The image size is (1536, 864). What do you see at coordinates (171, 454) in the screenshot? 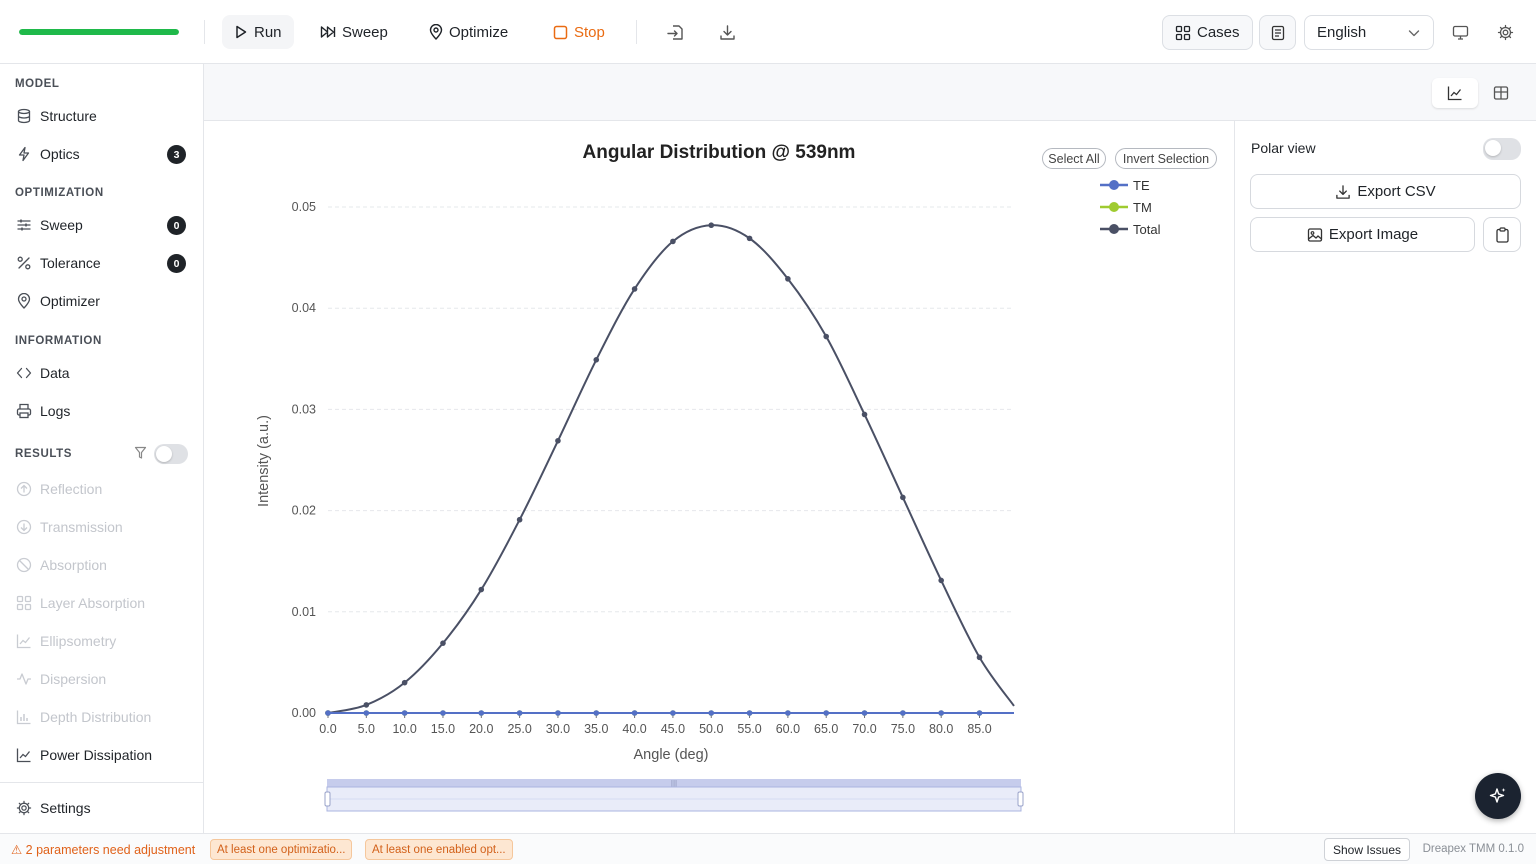
I see `results-filter-toggle` at bounding box center [171, 454].